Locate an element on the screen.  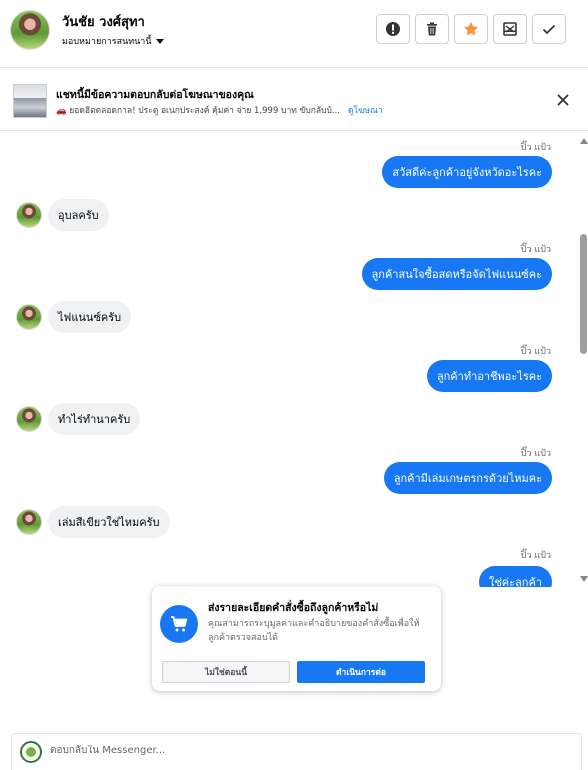
message-bubble: สวัสดีค่ะลูกค้าอยู่จังหวัดอะไรคะ is located at coordinates (467, 172).